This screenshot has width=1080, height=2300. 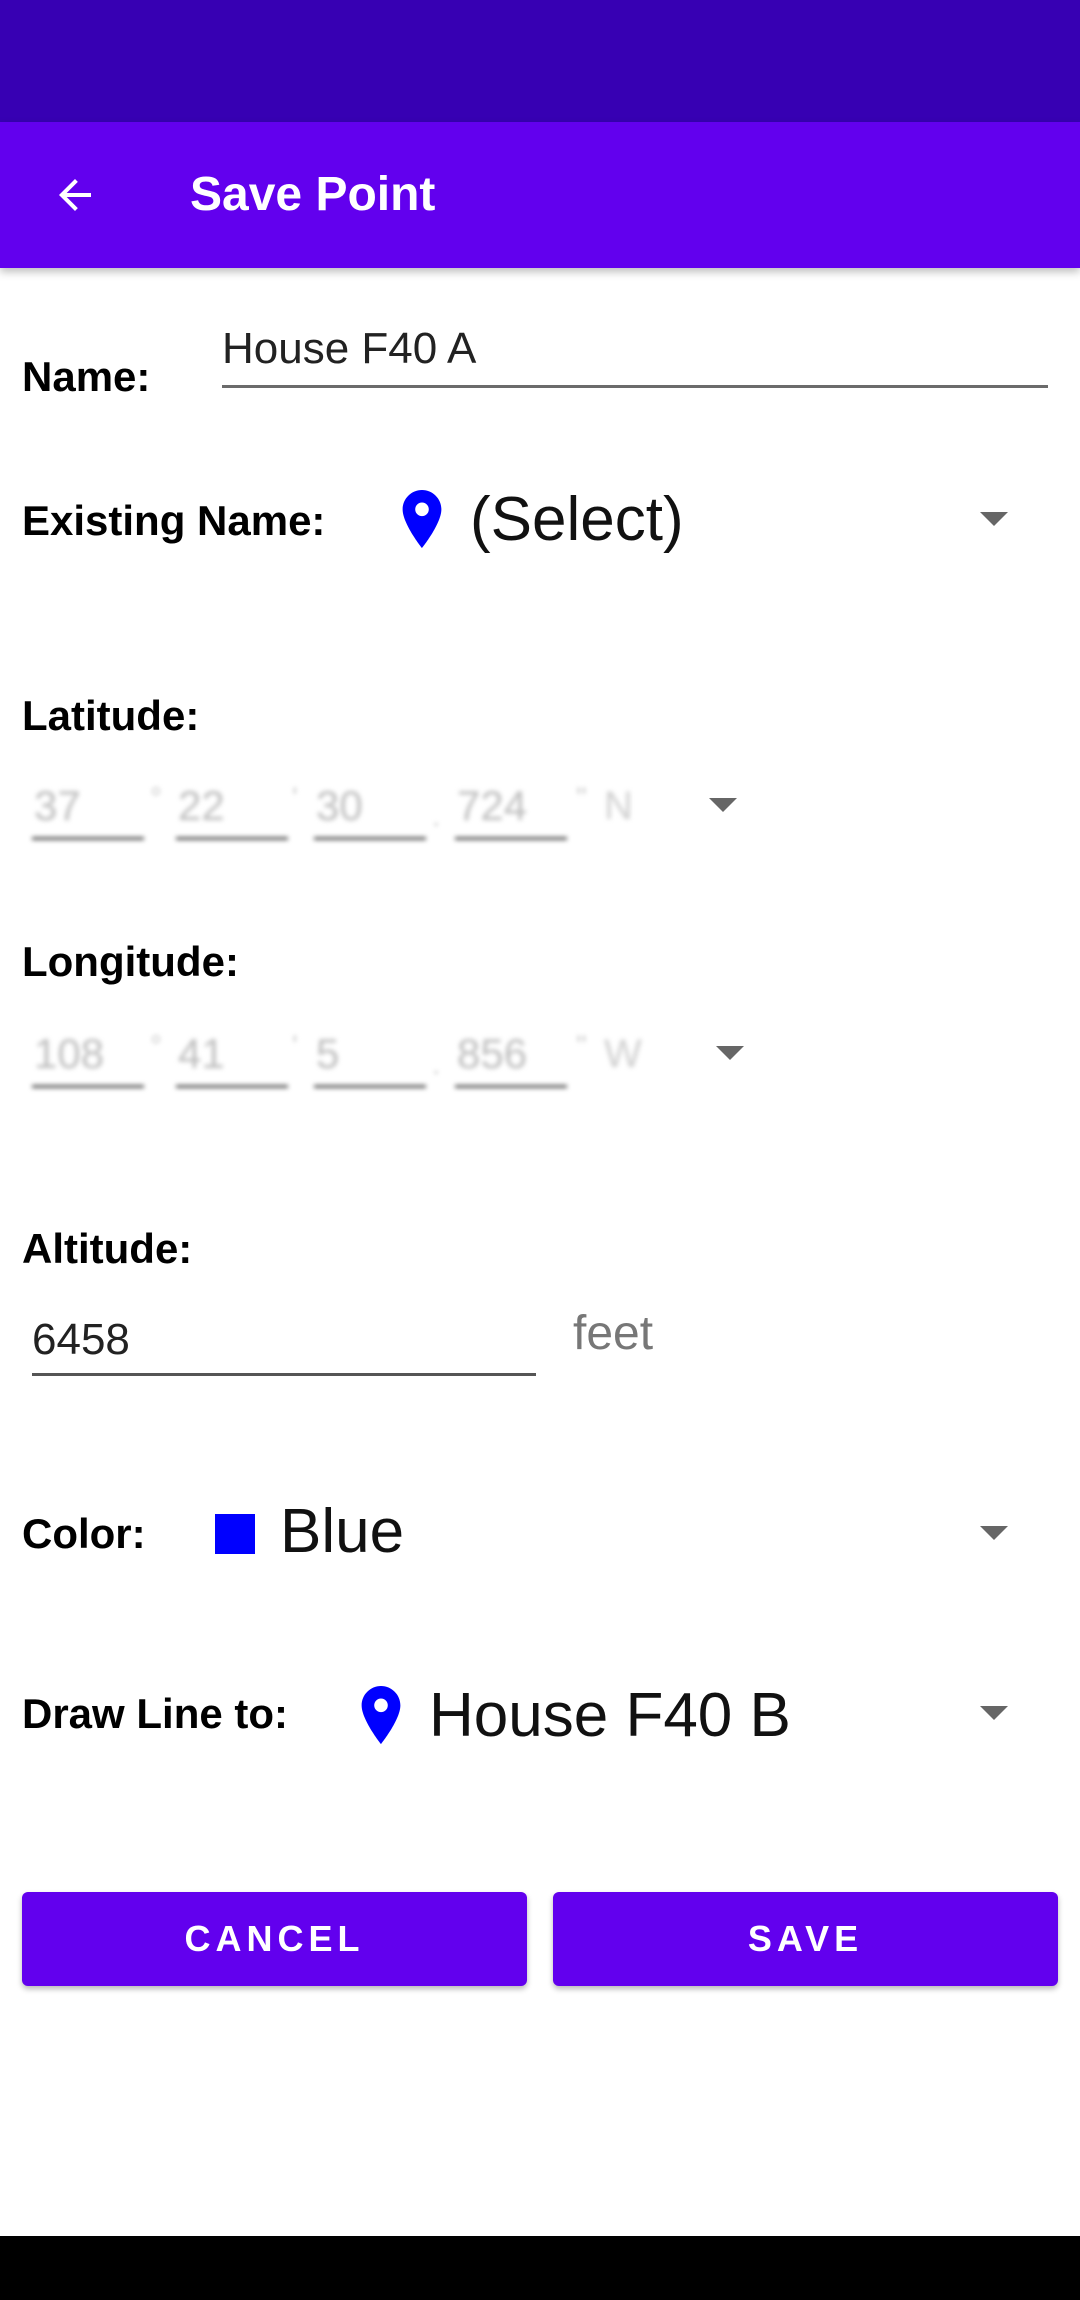 What do you see at coordinates (88, 1056) in the screenshot?
I see `longitude-degrees-field: 108` at bounding box center [88, 1056].